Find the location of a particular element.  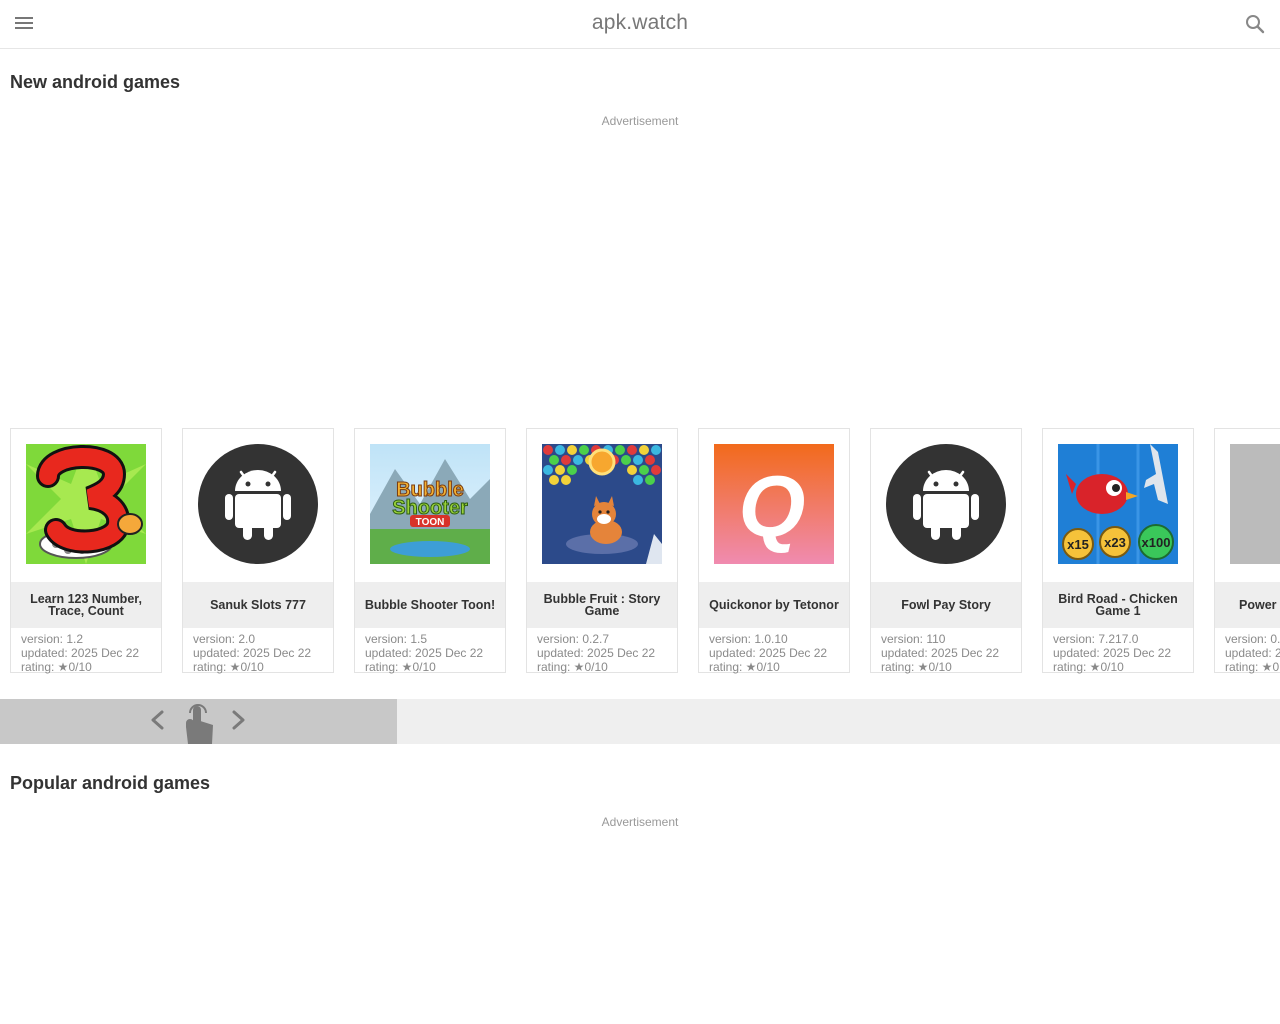

svg-text: x15 is located at coordinates (1078, 544).